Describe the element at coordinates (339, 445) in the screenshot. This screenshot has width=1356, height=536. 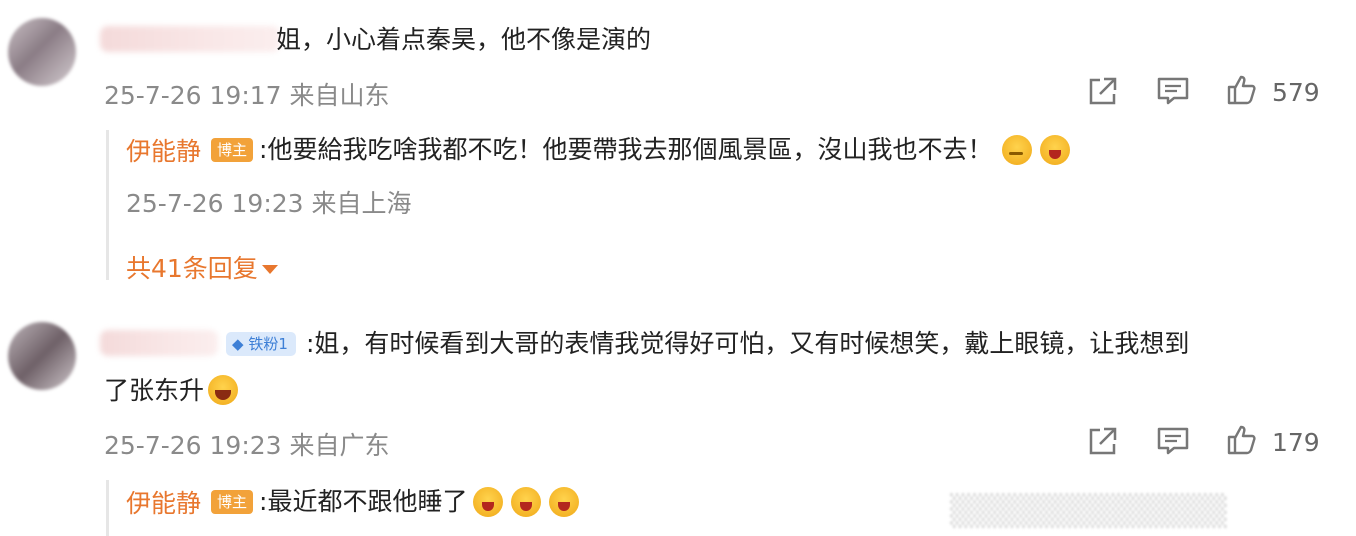
I see `location: 来自广东` at that location.